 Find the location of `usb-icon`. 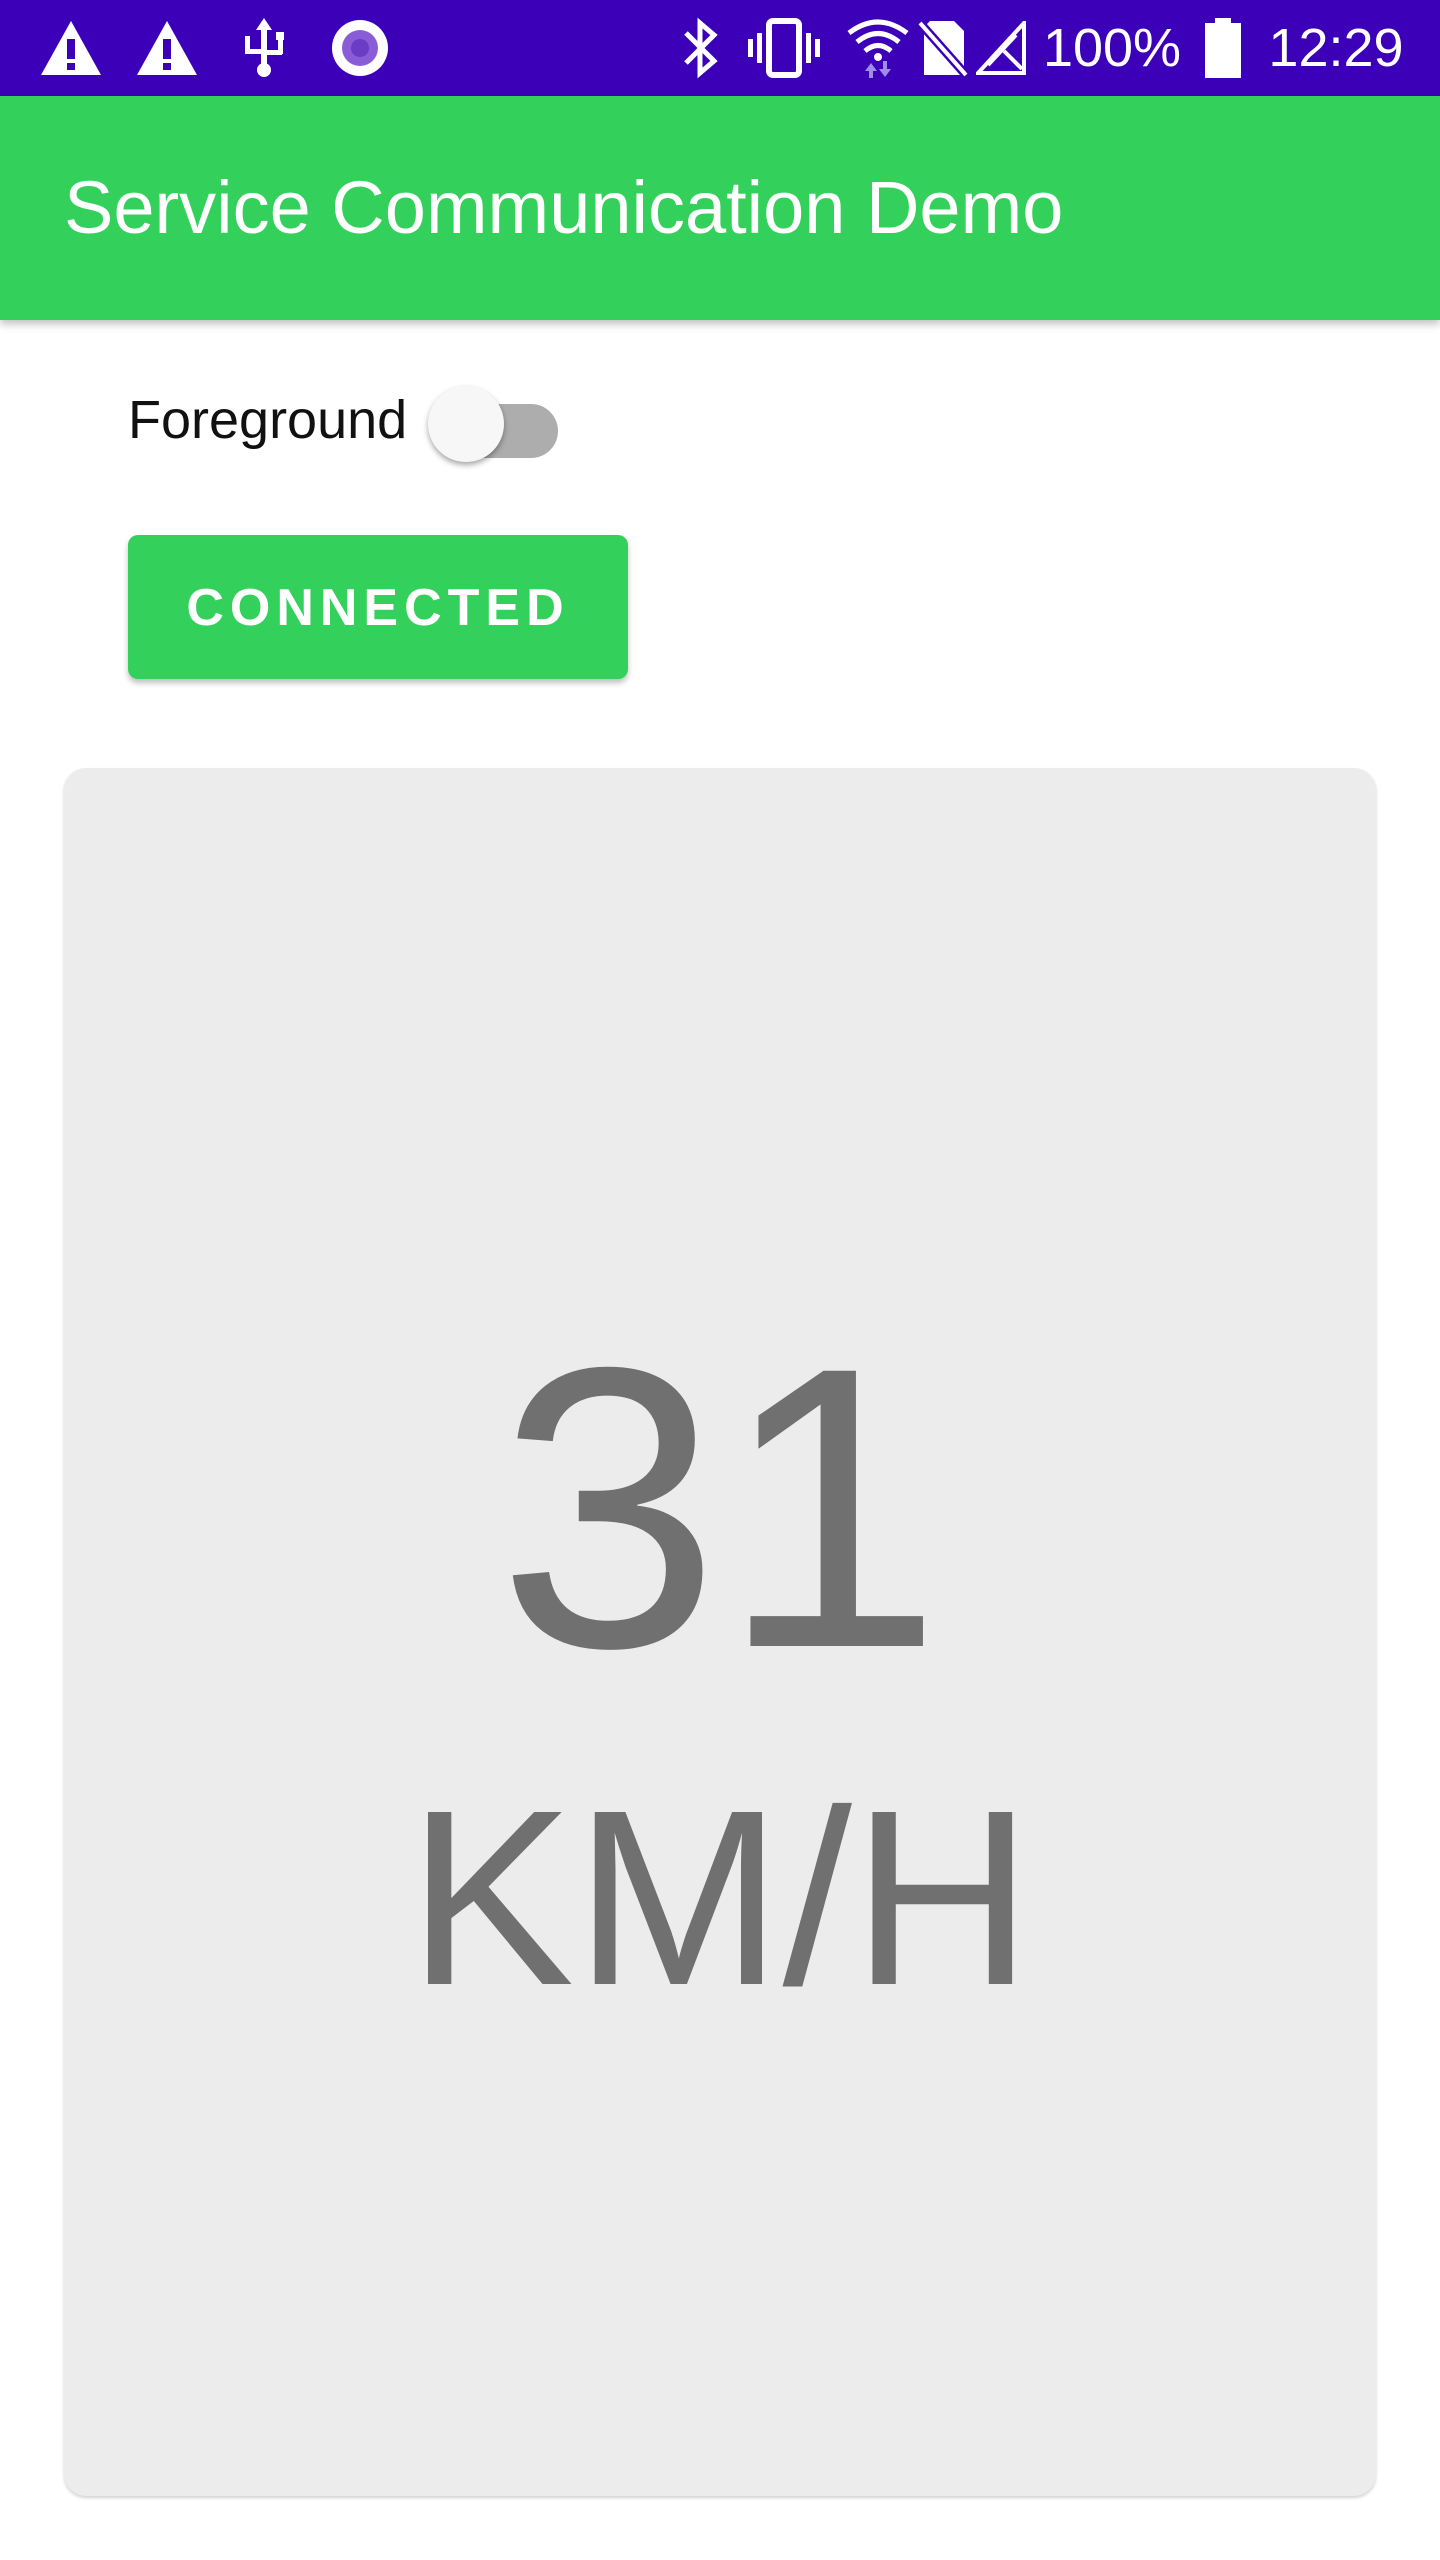

usb-icon is located at coordinates (264, 48).